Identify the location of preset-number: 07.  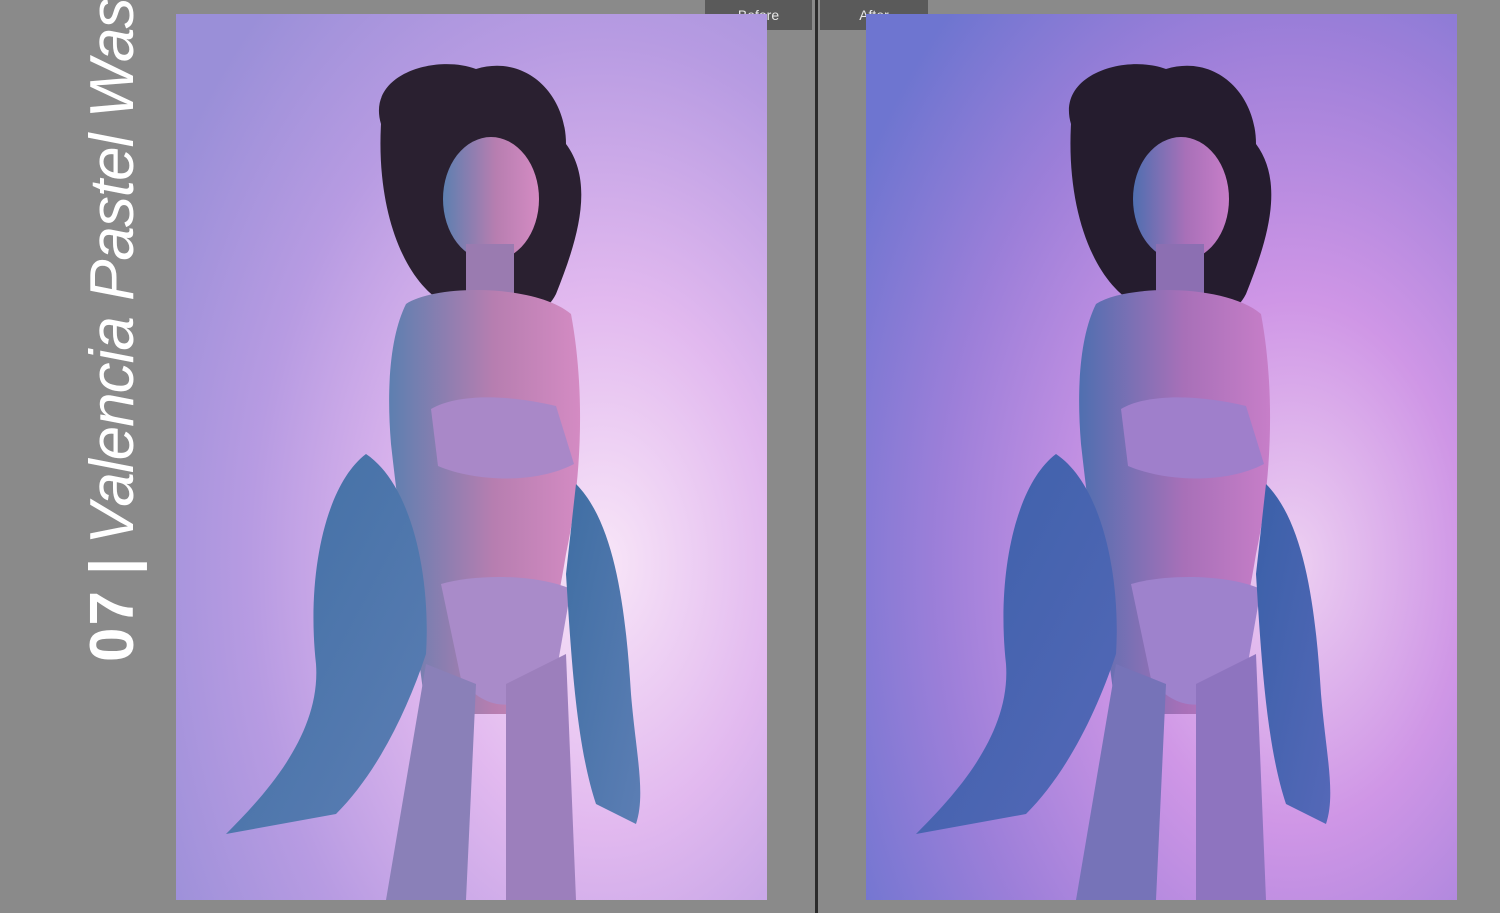
(112, 625).